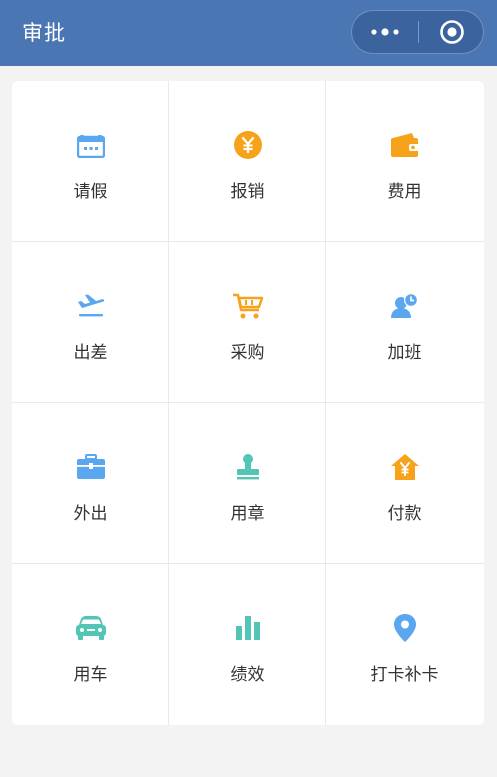 Image resolution: width=497 pixels, height=777 pixels. I want to click on grid-item-reimbursement: 报销, so click(247, 161).